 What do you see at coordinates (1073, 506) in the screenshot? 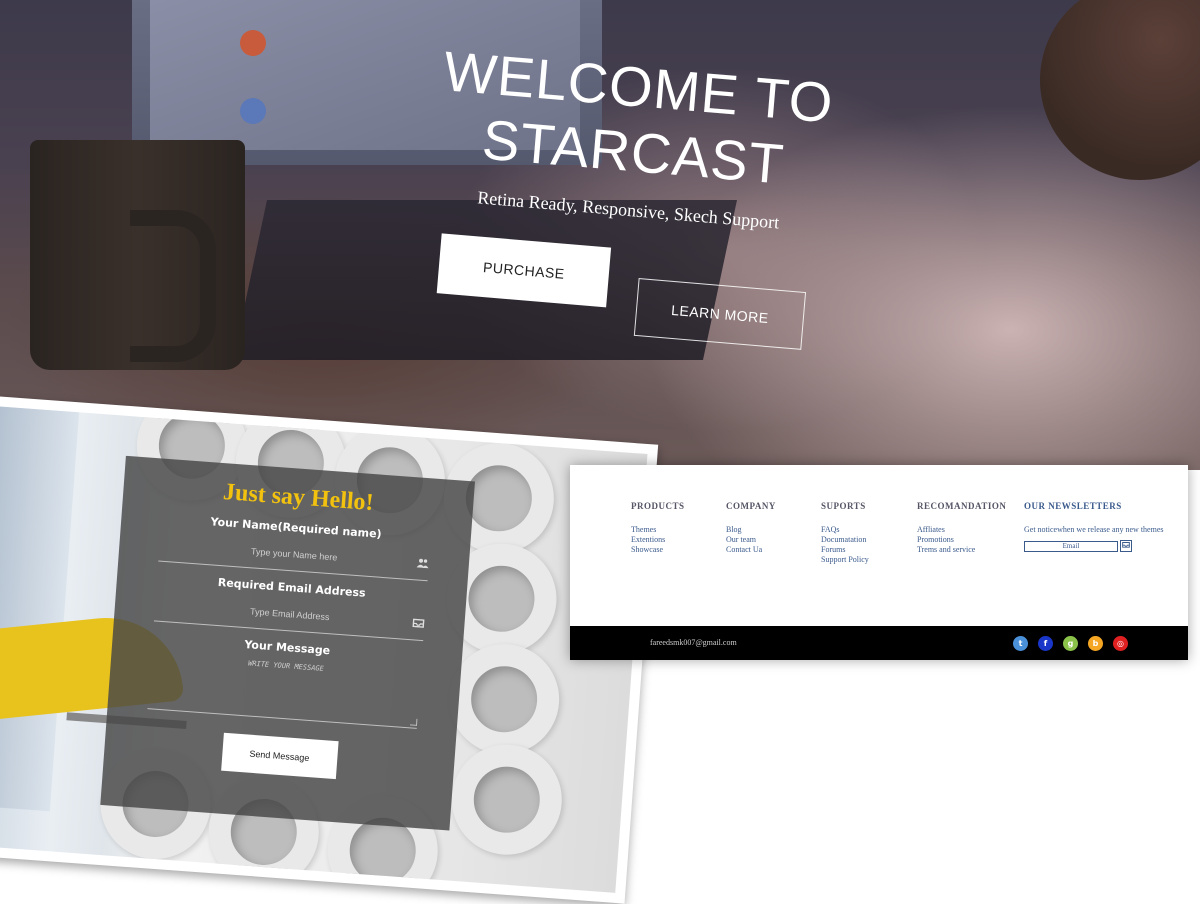
I see `newsletter-heading: OUR NEWSLETTERS` at bounding box center [1073, 506].